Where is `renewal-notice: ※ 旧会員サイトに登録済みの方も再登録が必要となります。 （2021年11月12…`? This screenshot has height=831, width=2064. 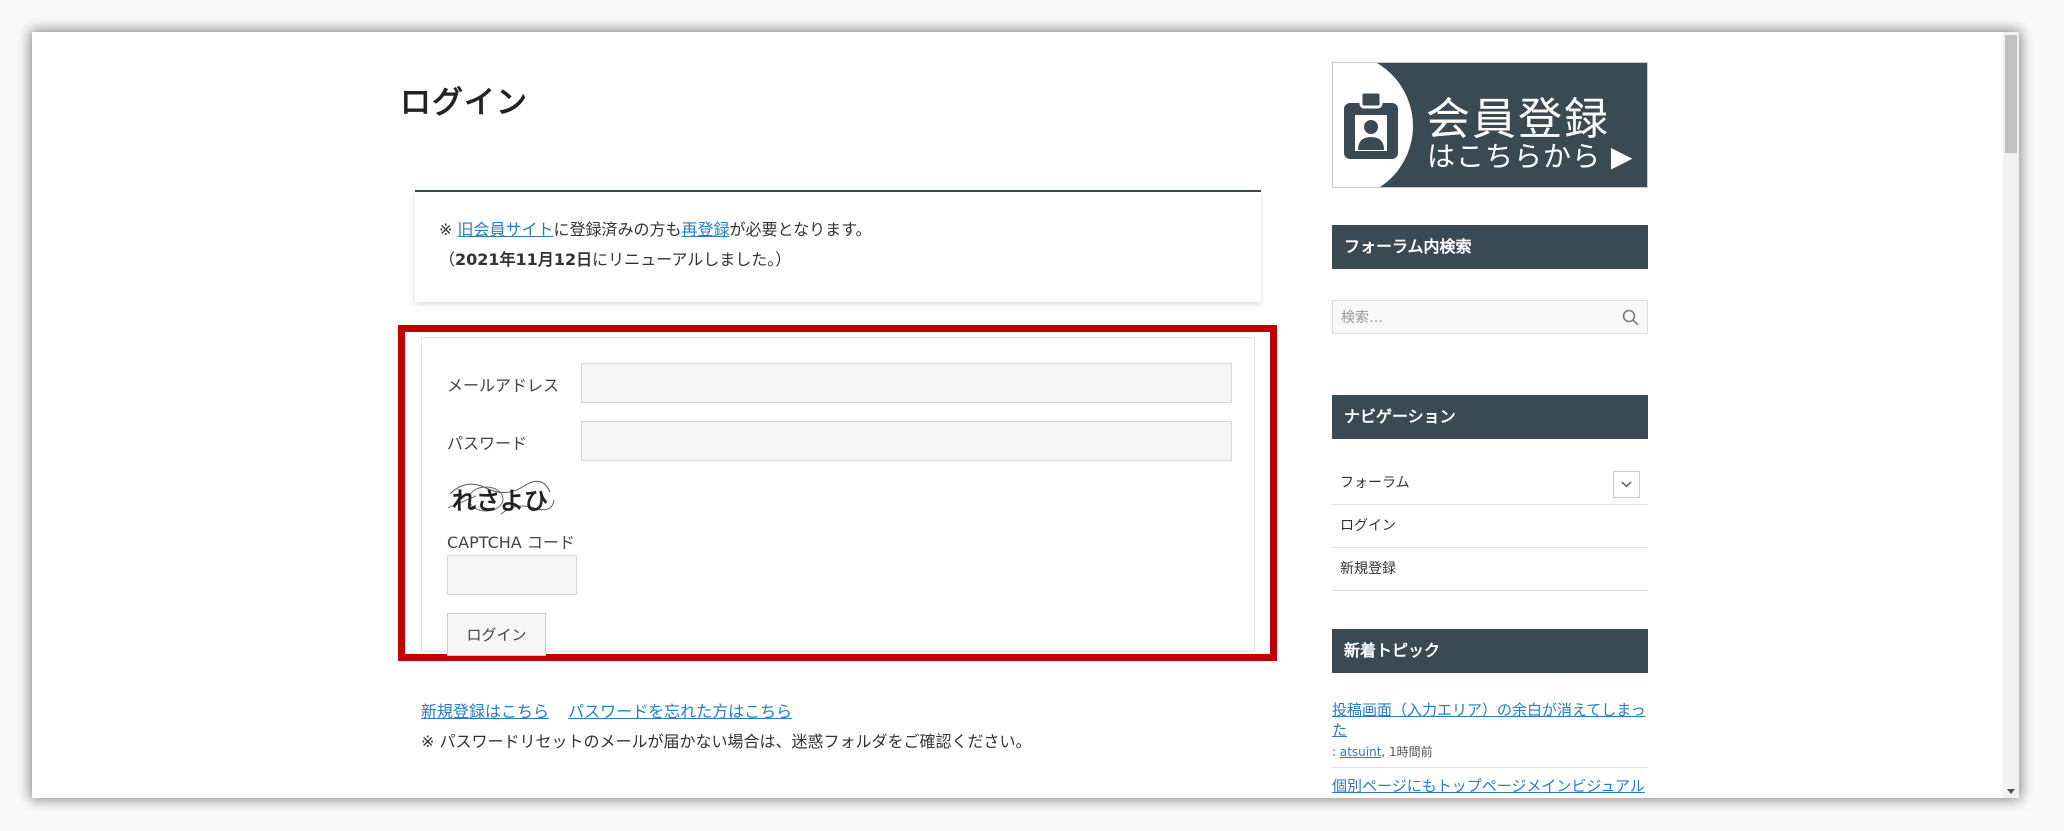
renewal-notice: ※ 旧会員サイトに登録済みの方も再登録が必要となります。 （2021年11月12… is located at coordinates (838, 246).